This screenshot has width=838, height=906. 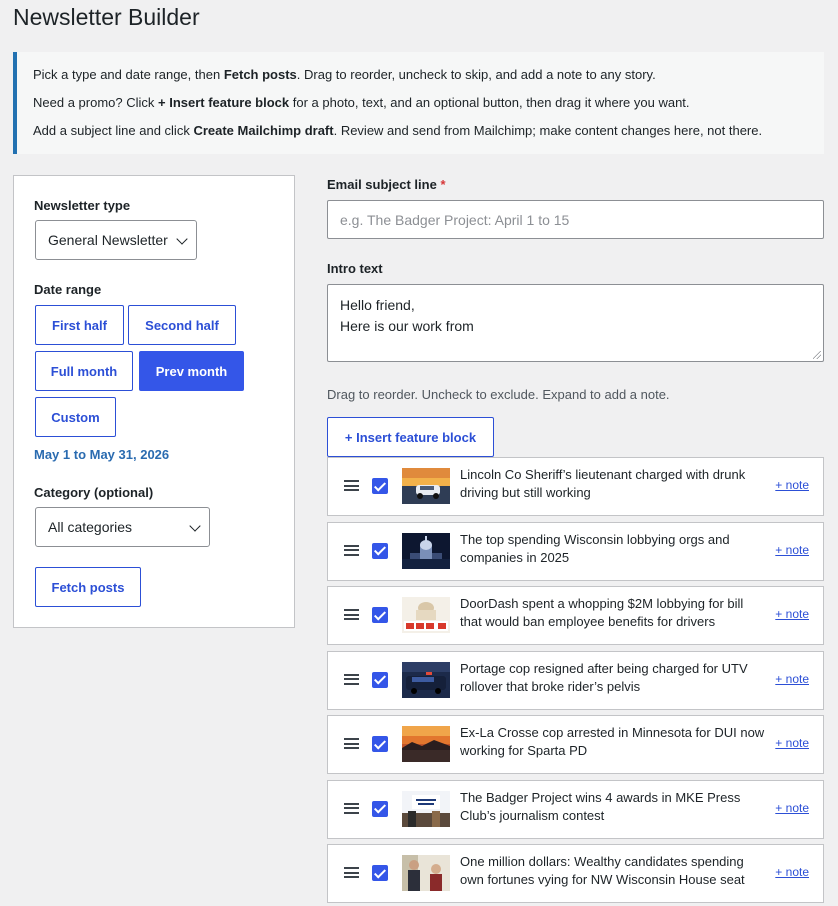 What do you see at coordinates (817, 355) in the screenshot?
I see `resize-handle-icon` at bounding box center [817, 355].